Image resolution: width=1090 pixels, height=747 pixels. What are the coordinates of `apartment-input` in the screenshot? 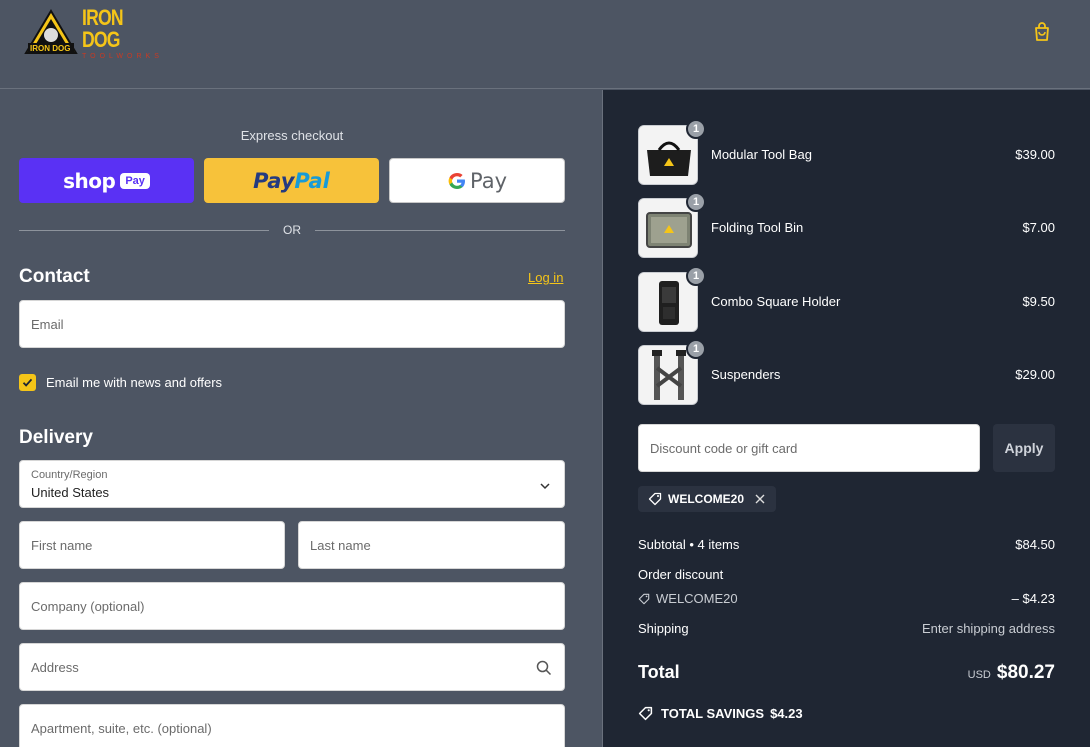 It's located at (292, 726).